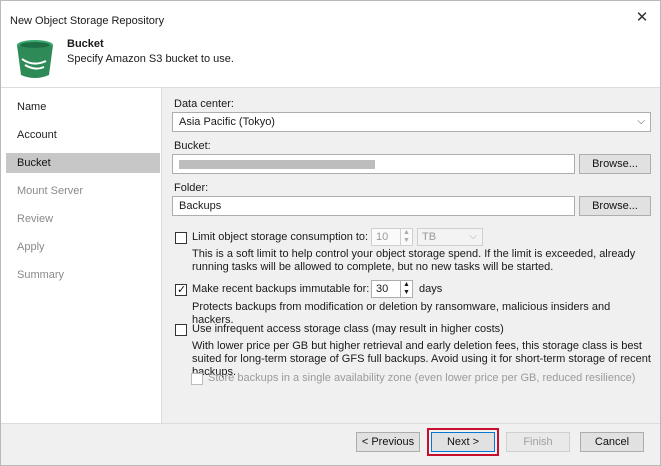 The height and width of the screenshot is (466, 661). I want to click on limit-value: 10, so click(382, 237).